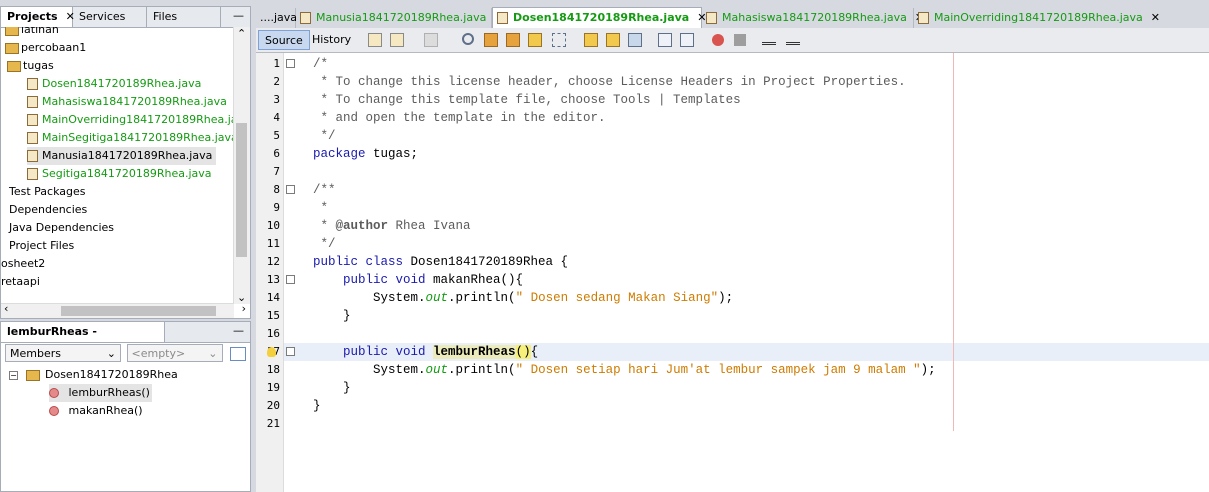  What do you see at coordinates (54, 411) in the screenshot?
I see `method-icon` at bounding box center [54, 411].